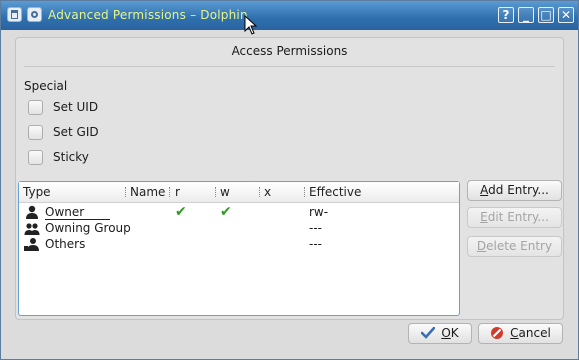 The height and width of the screenshot is (360, 579). I want to click on row-type: Others, so click(65, 244).